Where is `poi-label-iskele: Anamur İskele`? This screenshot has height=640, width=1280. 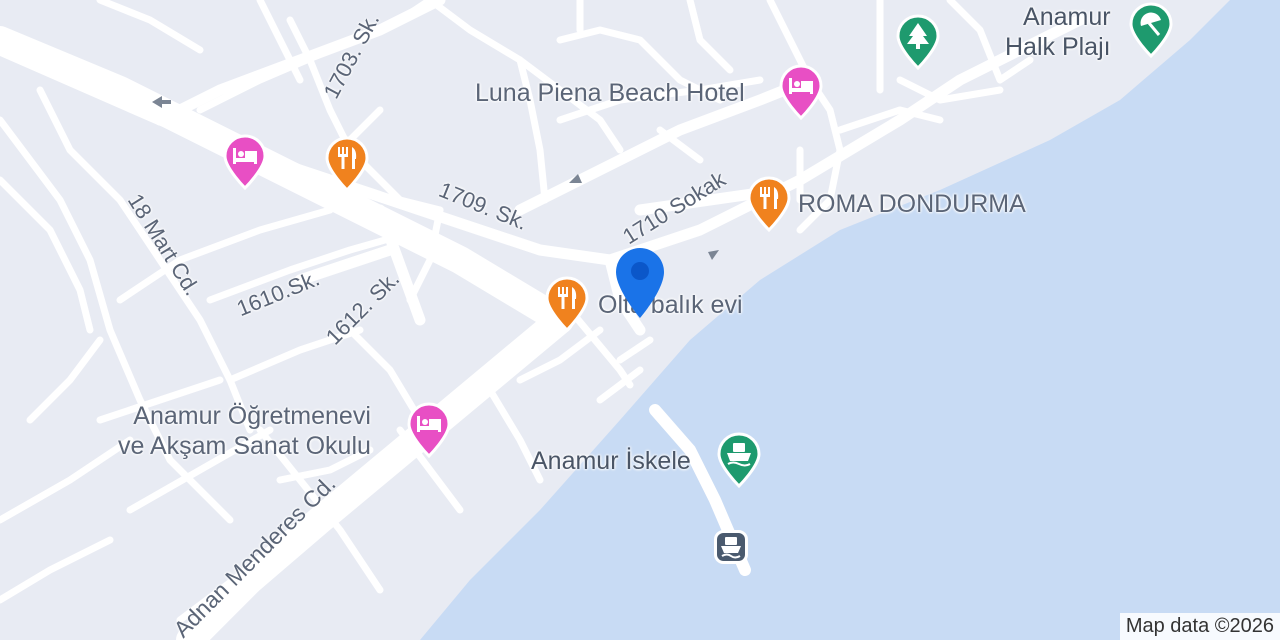 poi-label-iskele: Anamur İskele is located at coordinates (611, 461).